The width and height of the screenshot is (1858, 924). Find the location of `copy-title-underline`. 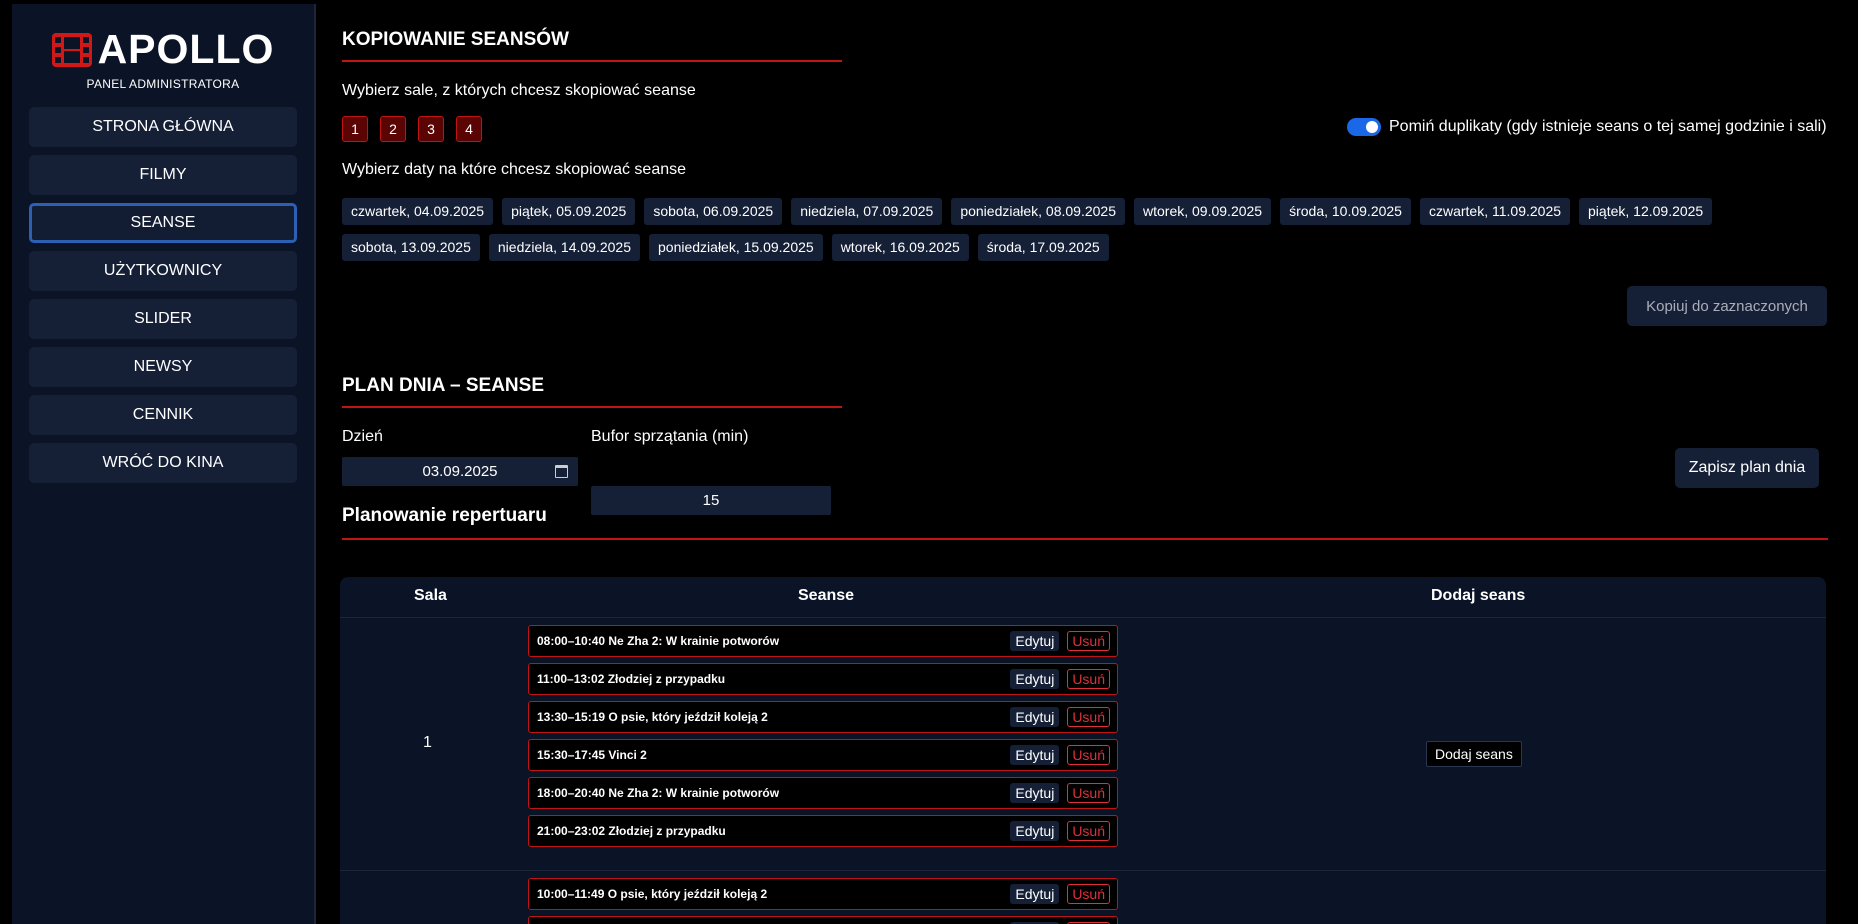

copy-title-underline is located at coordinates (592, 61).